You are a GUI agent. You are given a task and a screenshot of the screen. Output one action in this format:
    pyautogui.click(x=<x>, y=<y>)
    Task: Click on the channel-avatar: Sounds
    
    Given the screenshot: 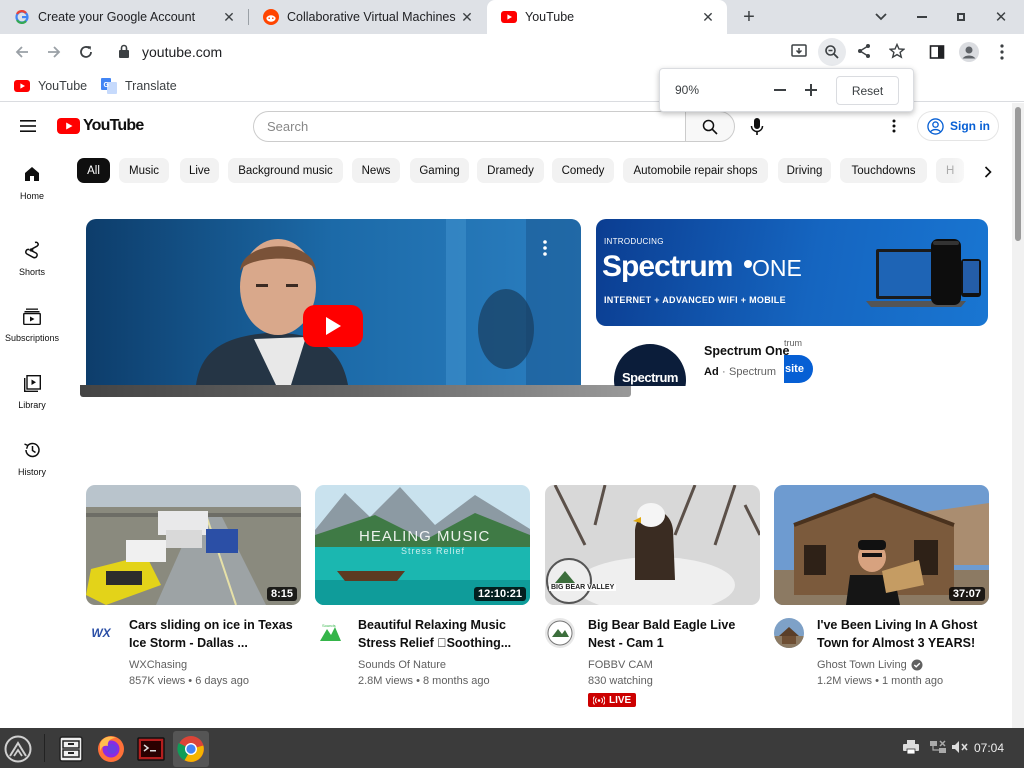 What is the action you would take?
    pyautogui.click(x=330, y=633)
    